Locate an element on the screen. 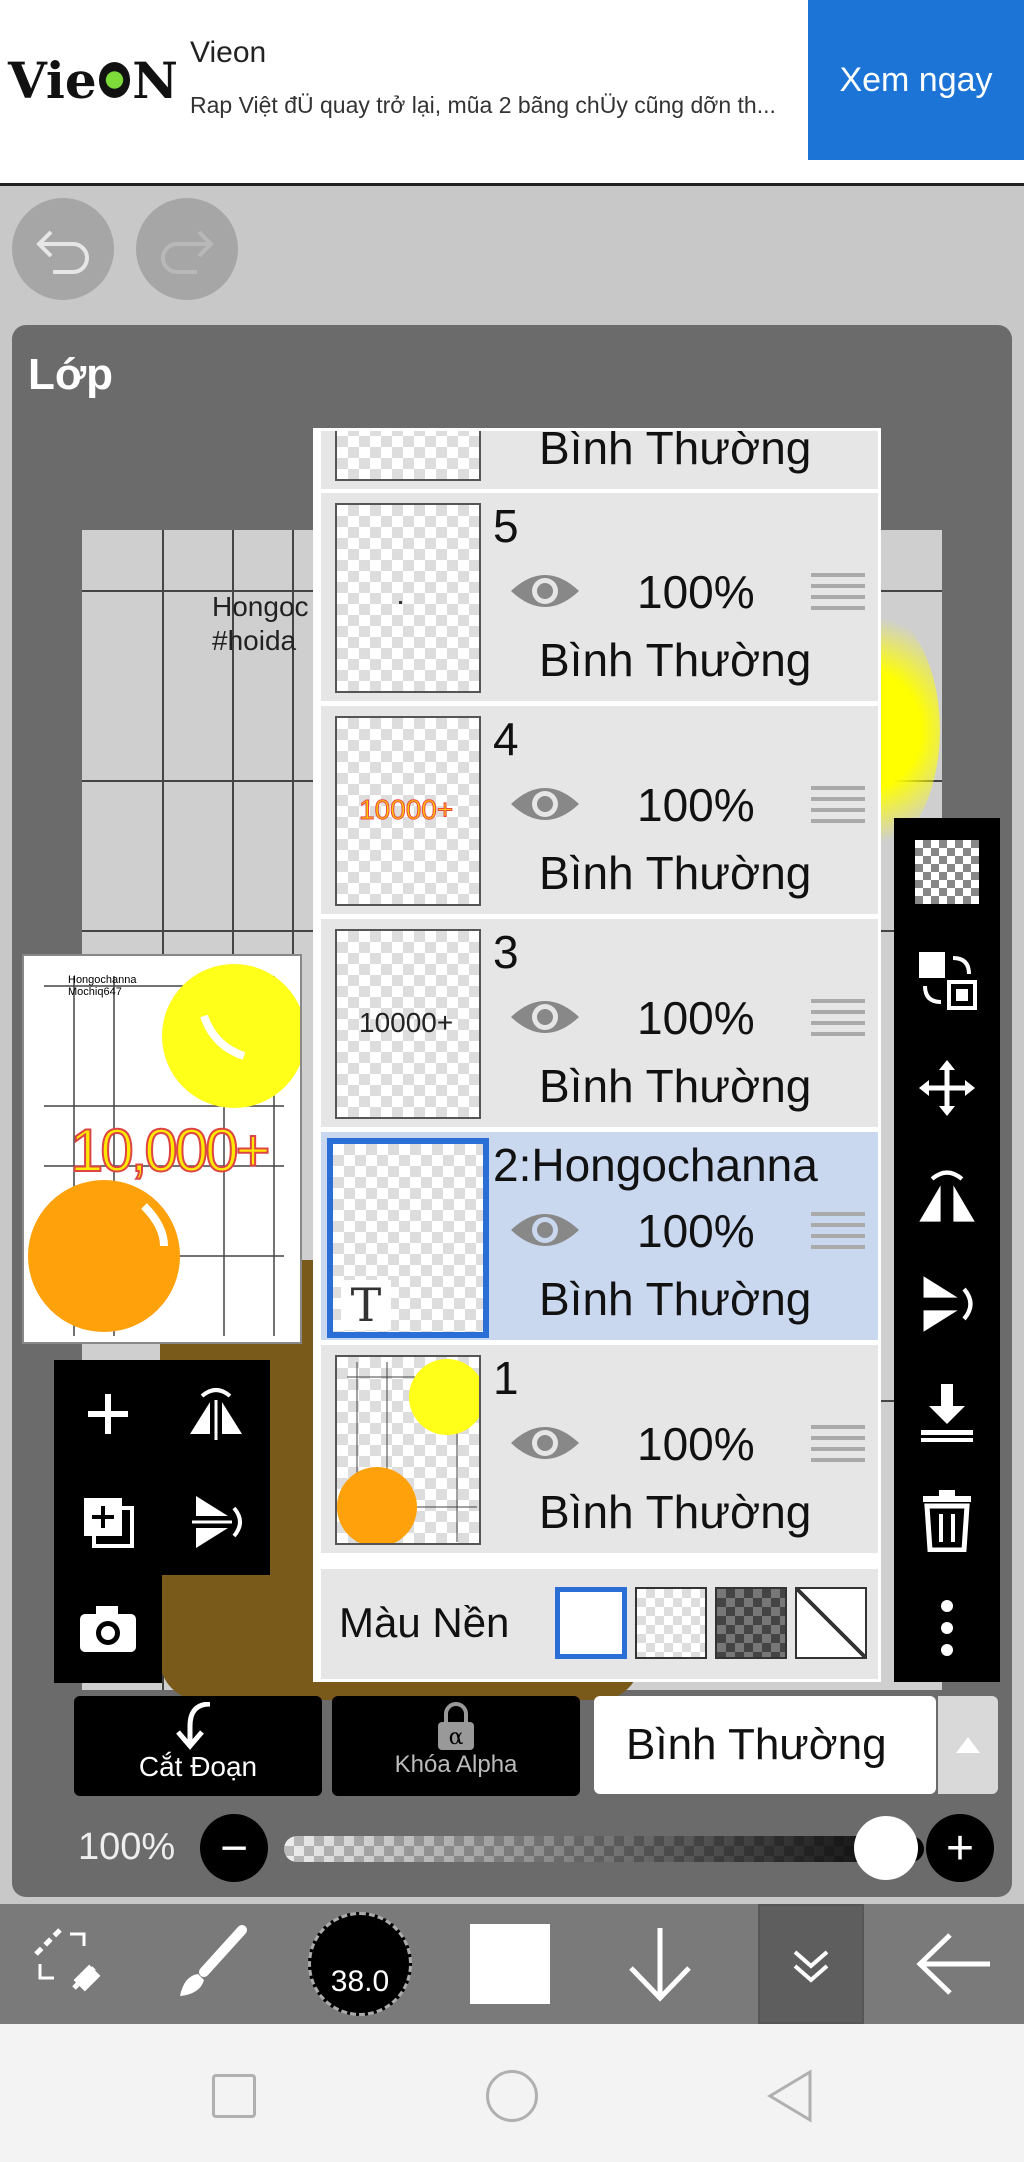 This screenshot has height=2162, width=1024. blend-mode-select: Bình Thường is located at coordinates (765, 1745).